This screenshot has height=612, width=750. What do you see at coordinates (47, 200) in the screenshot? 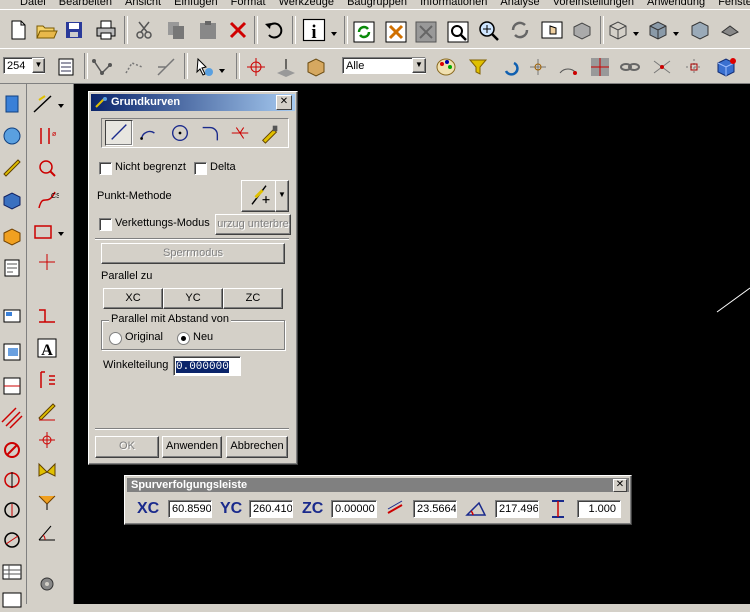
I see `spline-icon: CS` at bounding box center [47, 200].